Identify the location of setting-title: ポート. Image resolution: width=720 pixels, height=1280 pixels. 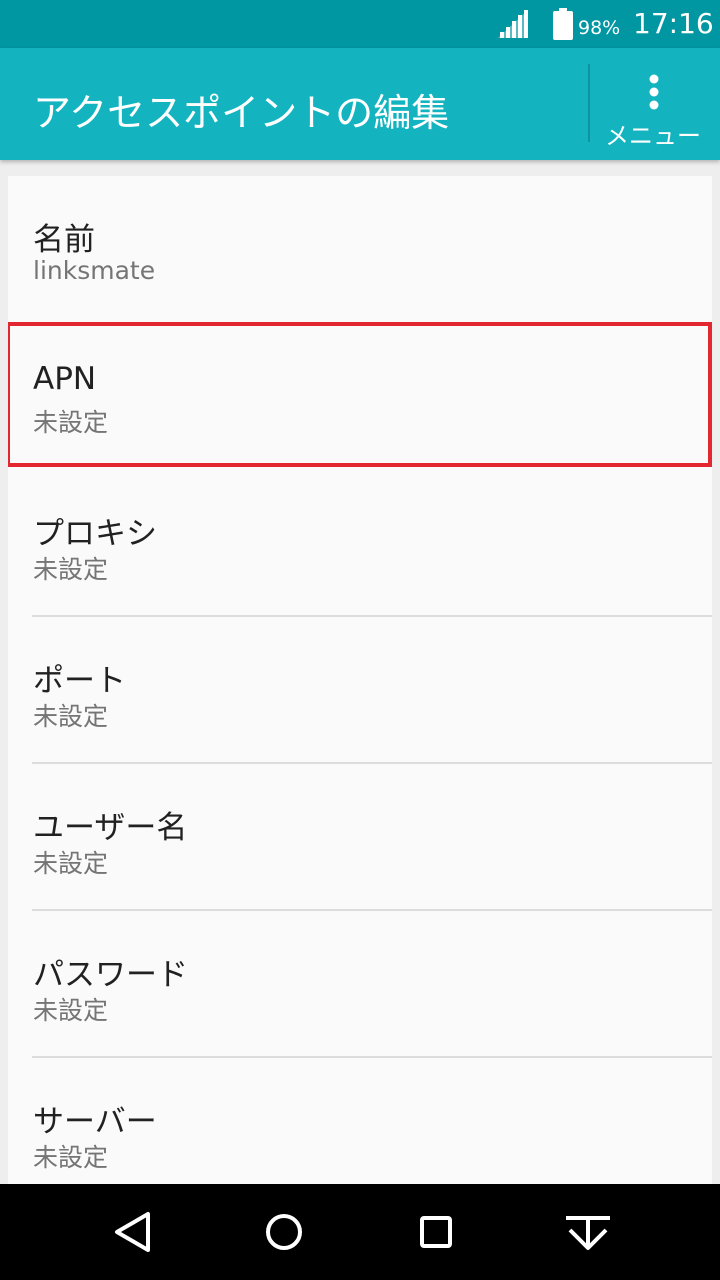
(79, 681).